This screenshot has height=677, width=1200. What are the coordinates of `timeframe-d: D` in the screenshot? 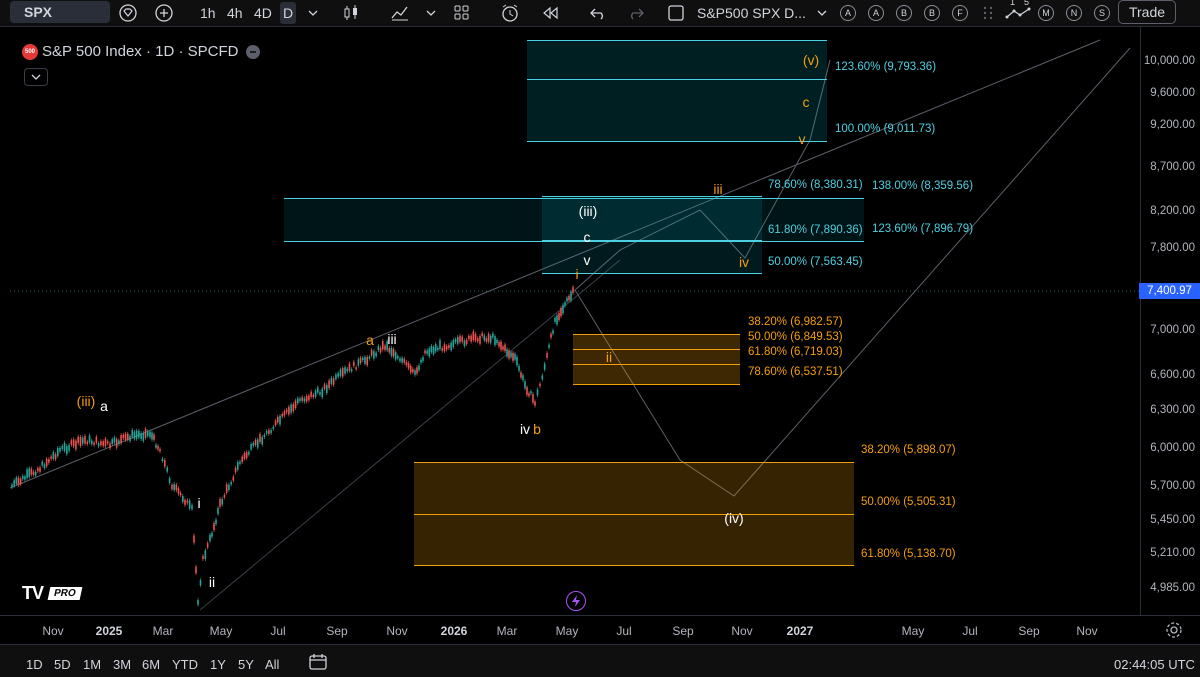 It's located at (288, 13).